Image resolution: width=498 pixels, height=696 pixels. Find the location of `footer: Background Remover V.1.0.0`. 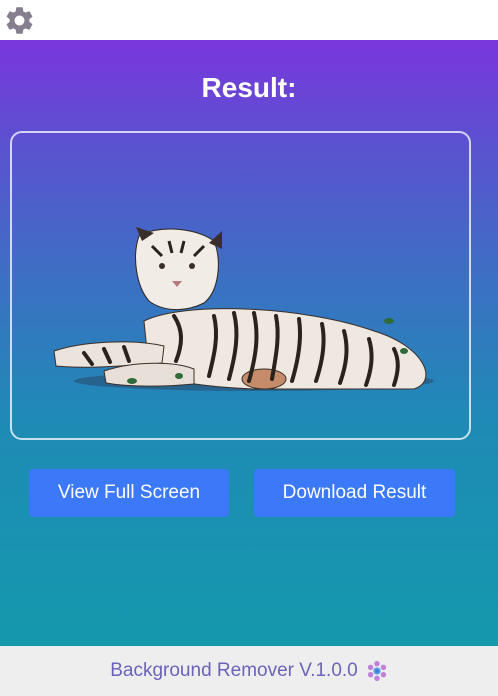

footer: Background Remover V.1.0.0 is located at coordinates (249, 671).